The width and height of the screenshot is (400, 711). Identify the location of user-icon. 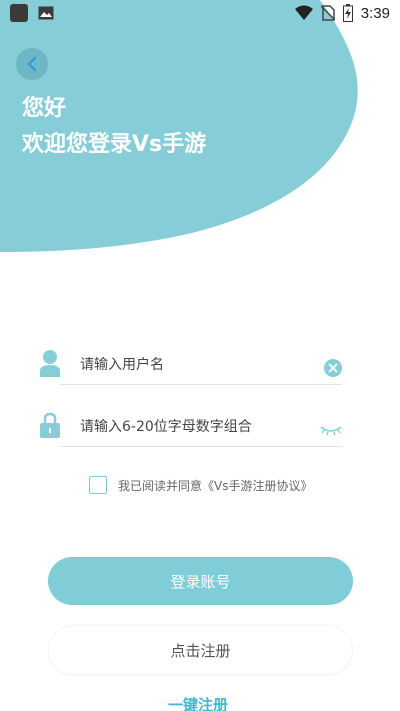
(50, 363).